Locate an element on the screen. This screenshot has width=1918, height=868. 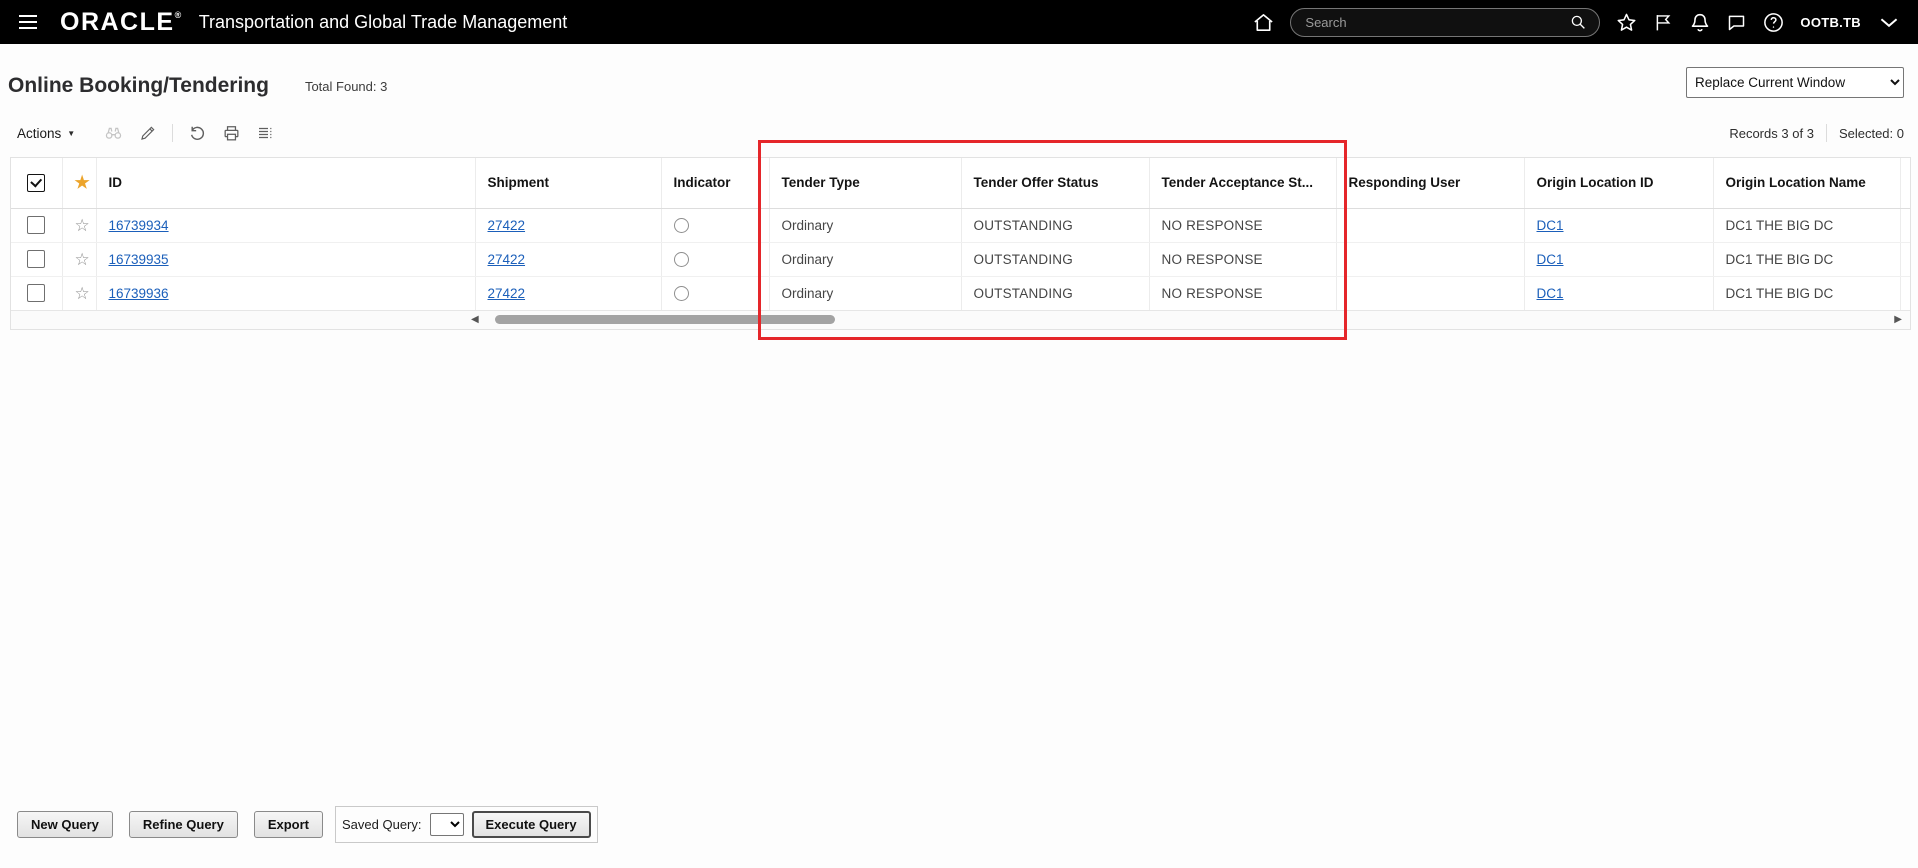
id-link: 16739936 is located at coordinates (139, 293).